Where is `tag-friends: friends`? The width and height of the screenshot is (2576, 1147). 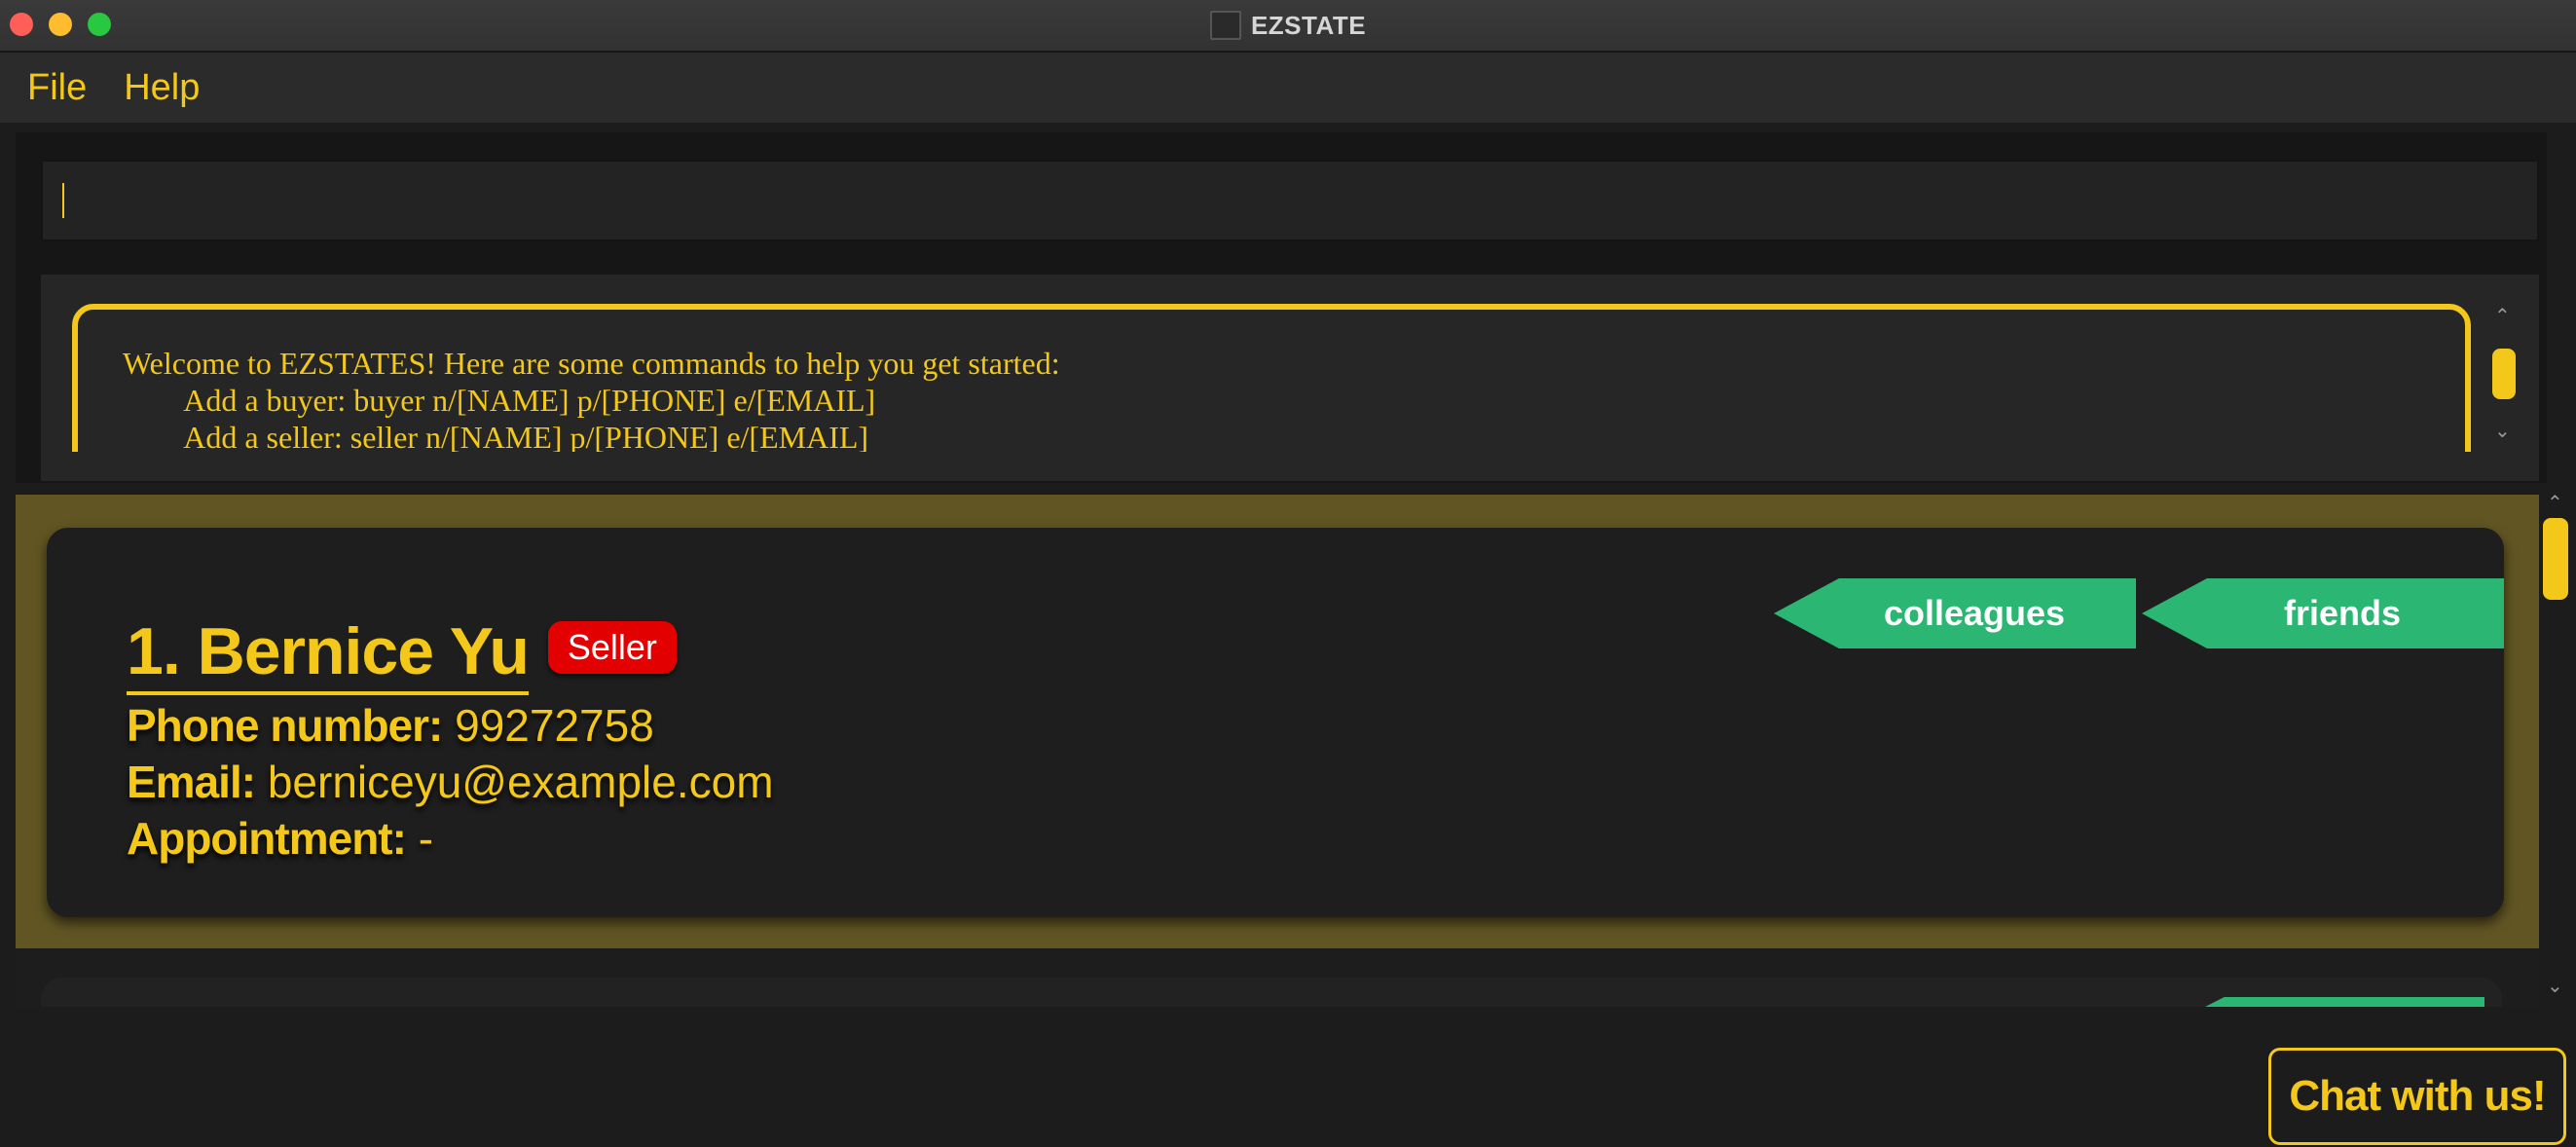 tag-friends: friends is located at coordinates (2323, 613).